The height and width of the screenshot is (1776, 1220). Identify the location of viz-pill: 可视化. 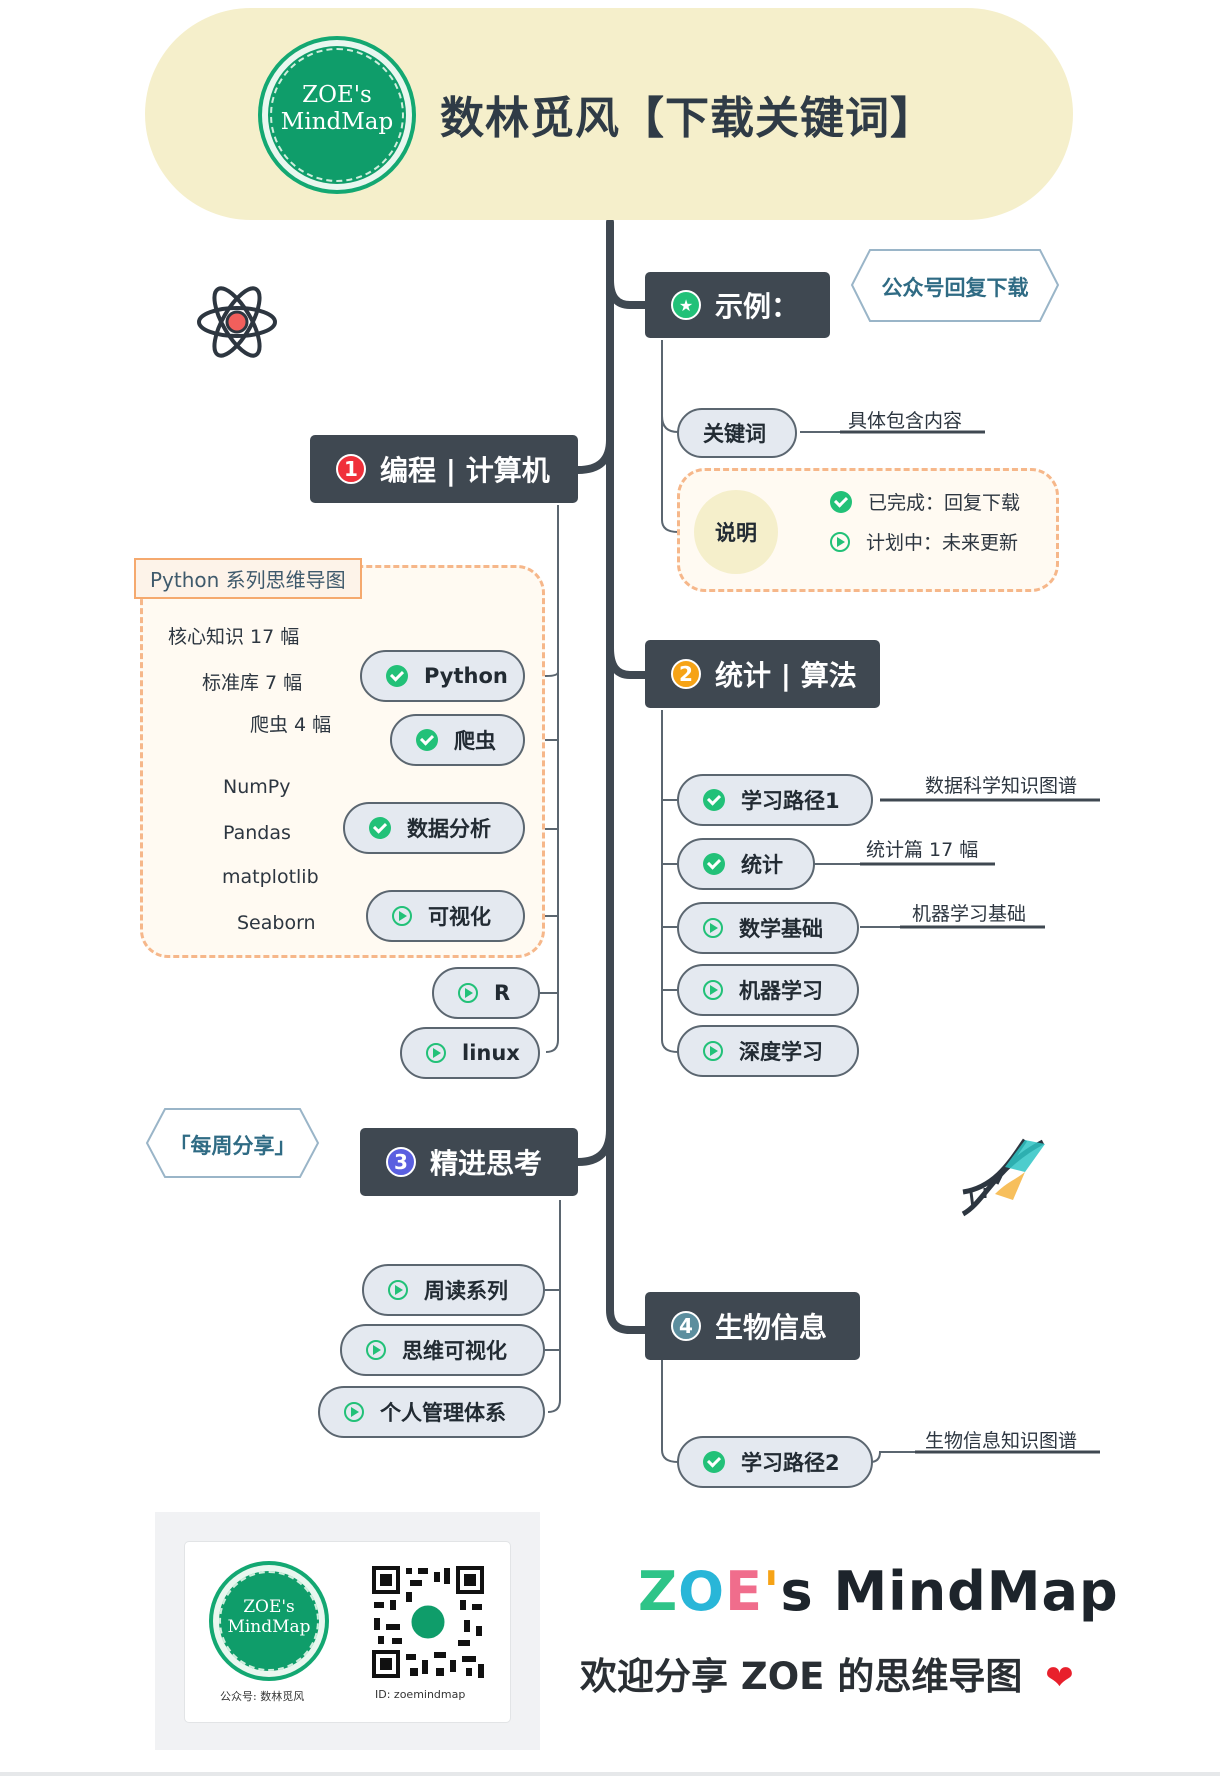
(445, 916).